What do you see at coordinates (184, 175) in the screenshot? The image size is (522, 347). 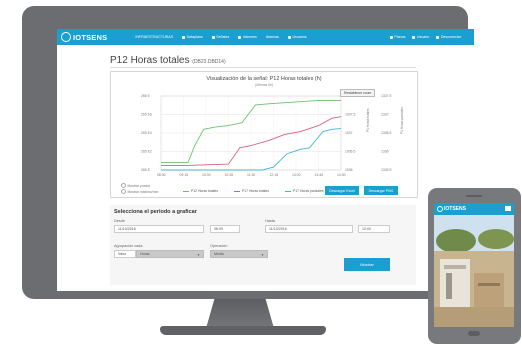 I see `x-tick-label: 09:15` at bounding box center [184, 175].